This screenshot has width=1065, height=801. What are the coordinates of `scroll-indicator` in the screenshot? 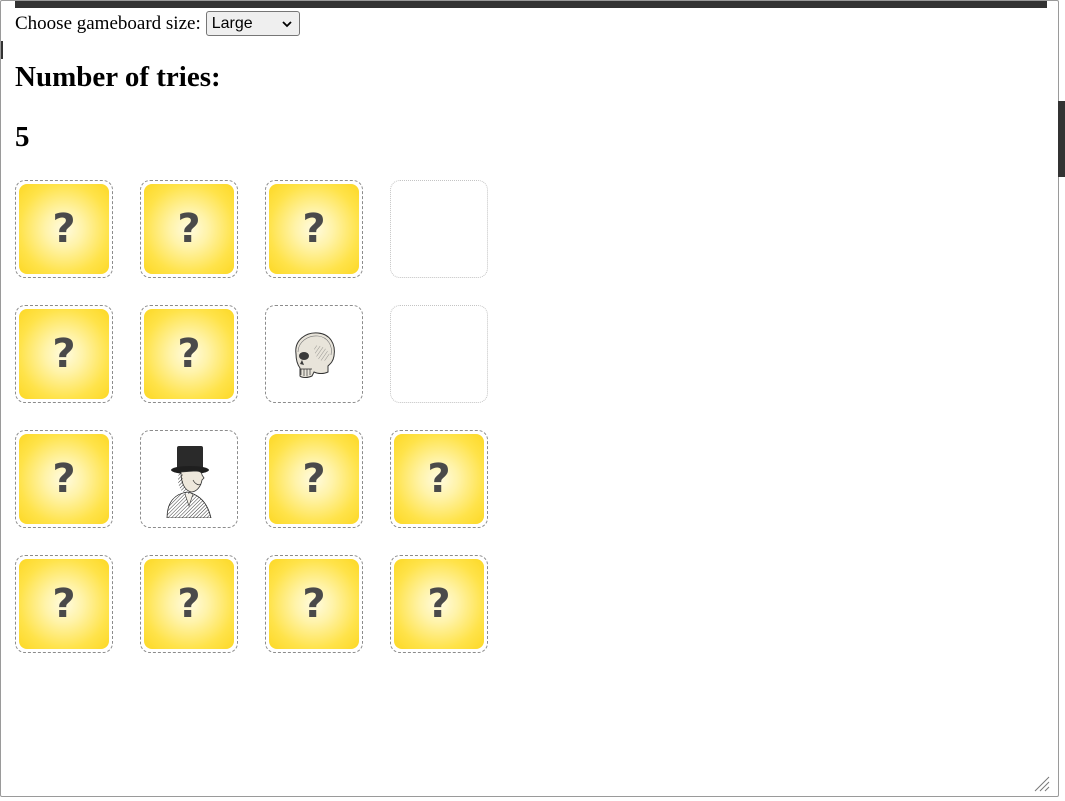 It's located at (1061, 139).